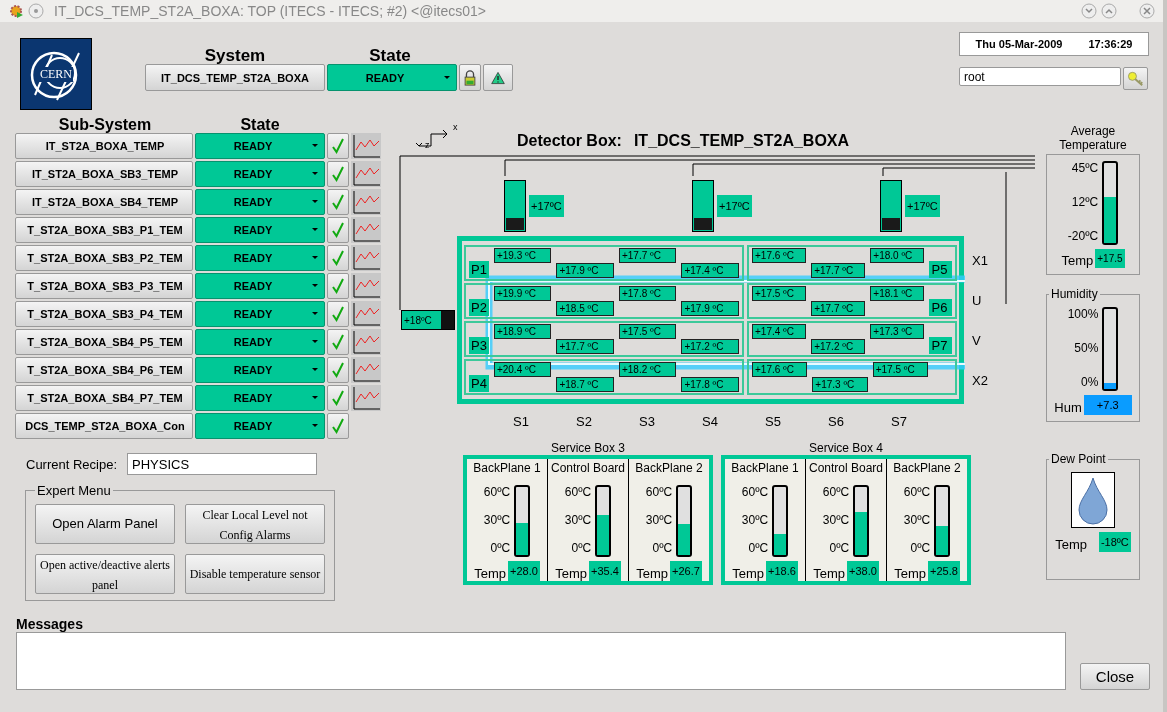 The height and width of the screenshot is (712, 1167). What do you see at coordinates (897, 331) in the screenshot?
I see `sensor-reading: +17.3 ºC` at bounding box center [897, 331].